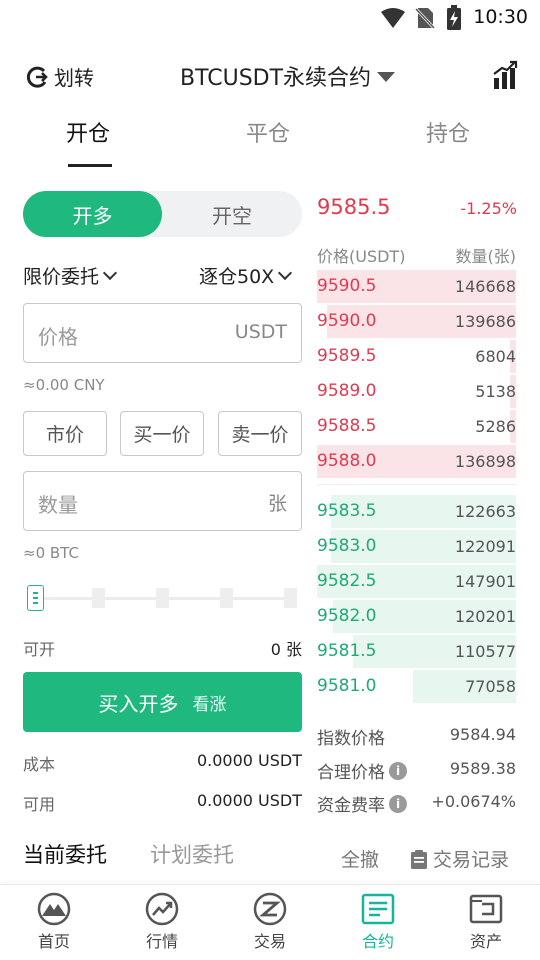 This screenshot has height=960, width=540. Describe the element at coordinates (347, 321) in the screenshot. I see `ask-price: 9590.0` at that location.